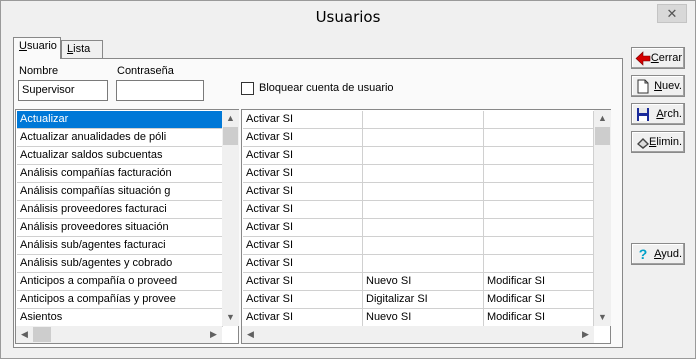 This screenshot has width=696, height=359. I want to click on tab-usuario-label: suario, so click(41, 46).